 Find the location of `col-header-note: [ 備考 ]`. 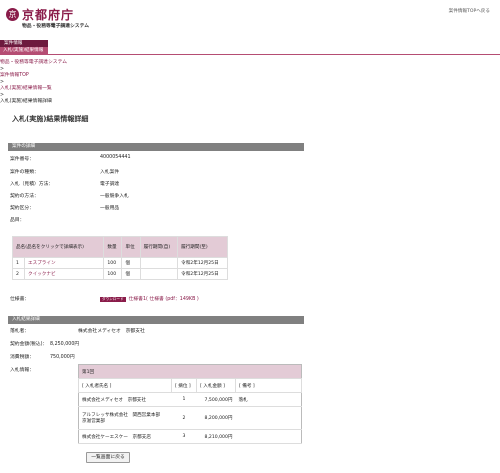

col-header-note: [ 備考 ] is located at coordinates (268, 385).